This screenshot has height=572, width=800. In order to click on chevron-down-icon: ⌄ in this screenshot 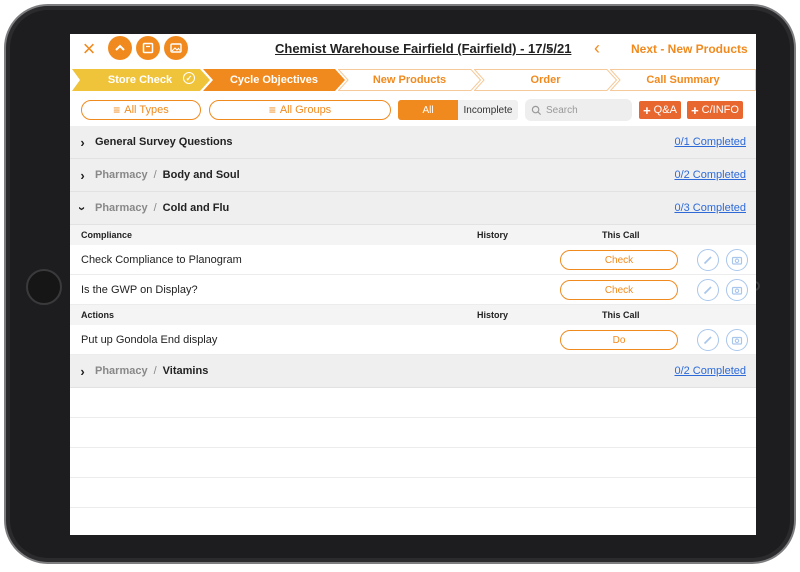, I will do `click(550, 47)`.